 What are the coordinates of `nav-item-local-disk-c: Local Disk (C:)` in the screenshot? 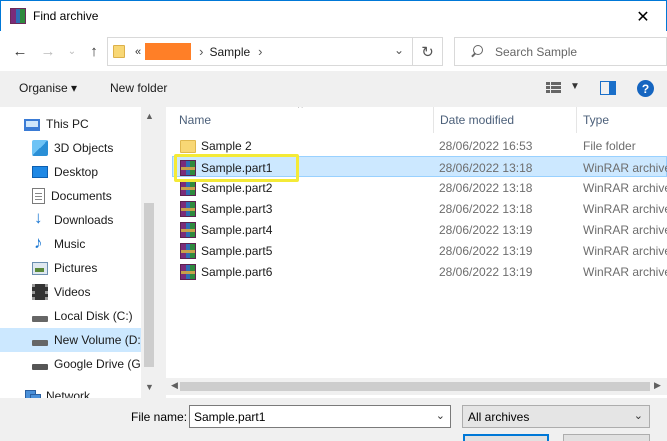 It's located at (70, 316).